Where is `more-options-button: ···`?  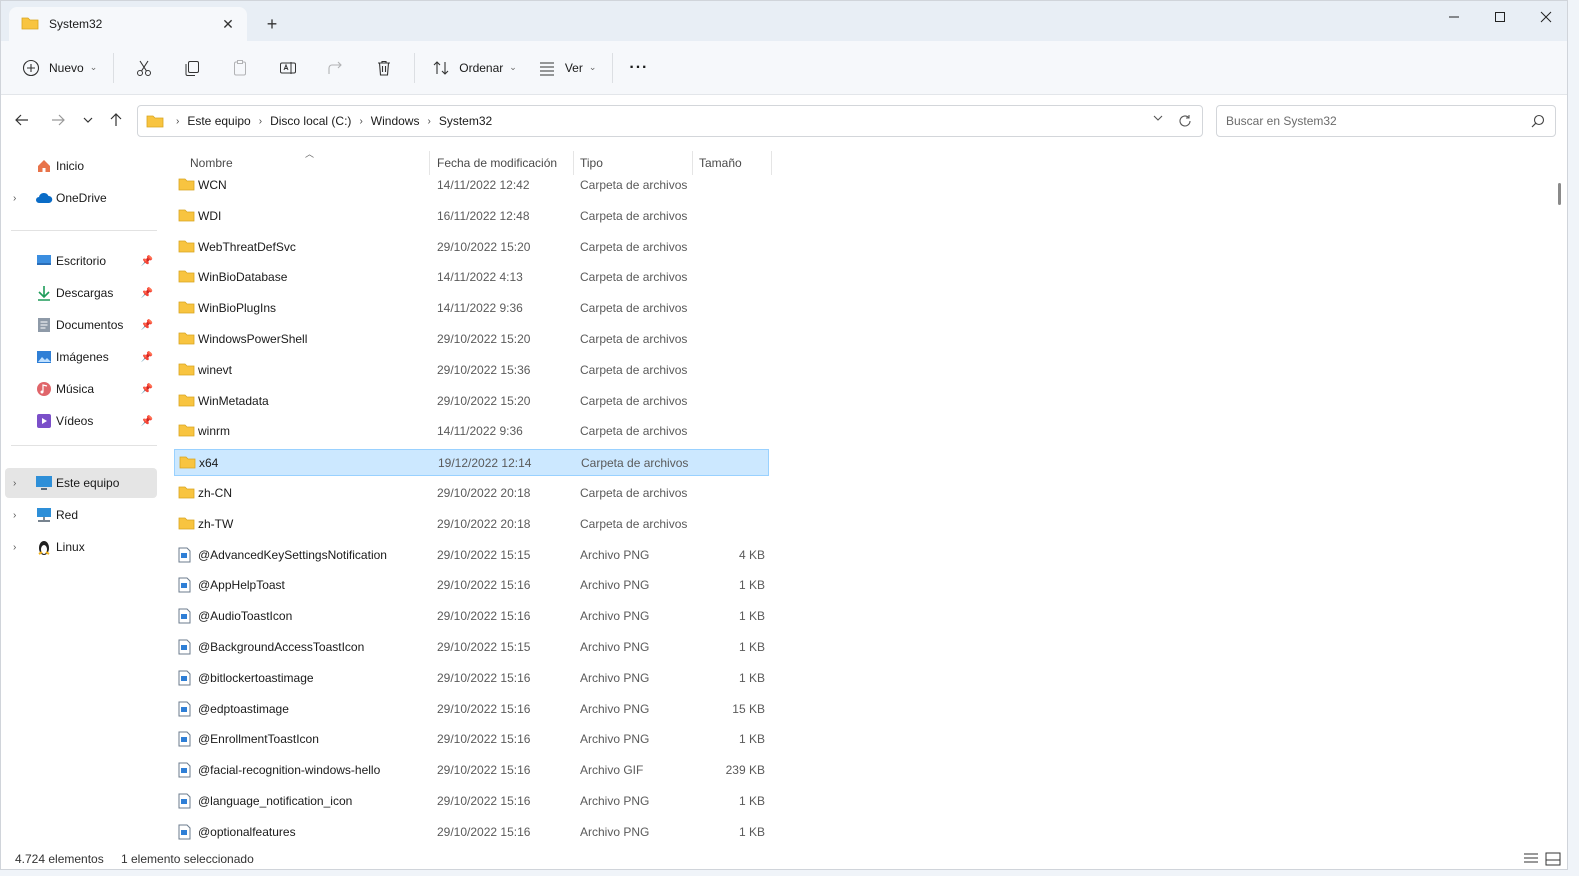
more-options-button: ··· is located at coordinates (638, 68).